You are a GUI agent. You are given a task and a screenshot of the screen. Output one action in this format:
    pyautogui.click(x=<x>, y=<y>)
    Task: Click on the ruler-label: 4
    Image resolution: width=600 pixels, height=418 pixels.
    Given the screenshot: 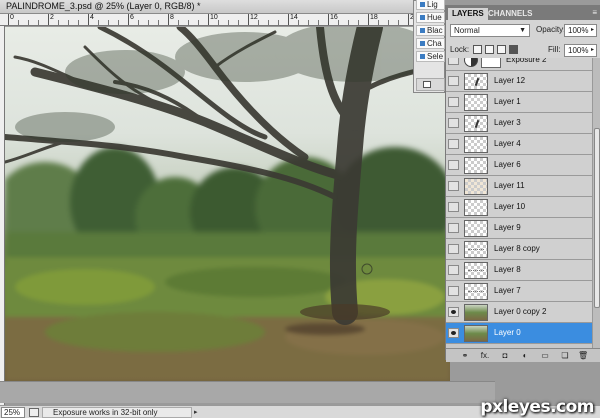 What is the action you would take?
    pyautogui.click(x=92, y=17)
    